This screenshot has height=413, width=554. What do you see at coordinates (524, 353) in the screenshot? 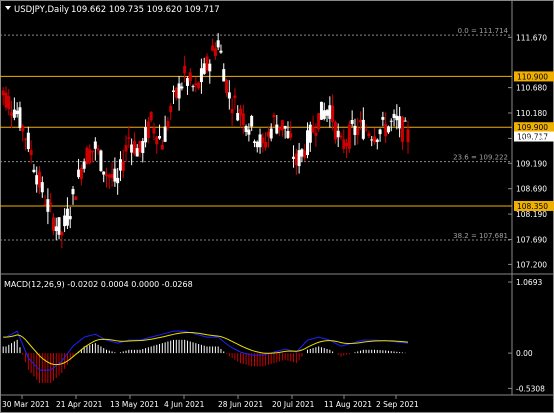
I see `macd-tick-label: 0.00` at bounding box center [524, 353].